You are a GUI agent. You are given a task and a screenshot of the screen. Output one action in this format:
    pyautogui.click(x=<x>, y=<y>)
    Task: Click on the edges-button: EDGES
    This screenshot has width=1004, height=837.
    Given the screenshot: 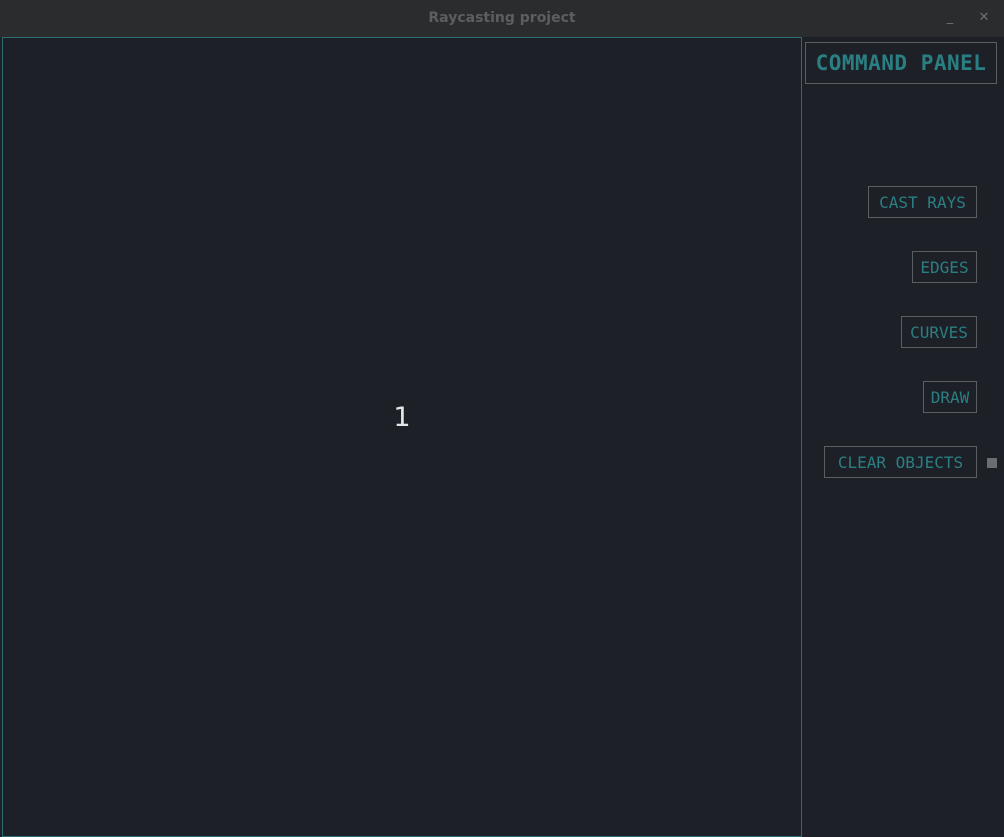 What is the action you would take?
    pyautogui.click(x=944, y=267)
    